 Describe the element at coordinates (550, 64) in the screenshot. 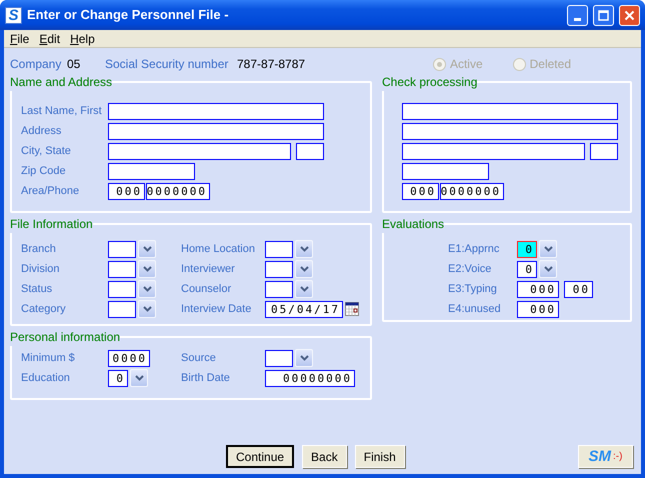

I see `radio-label: Deleted` at that location.